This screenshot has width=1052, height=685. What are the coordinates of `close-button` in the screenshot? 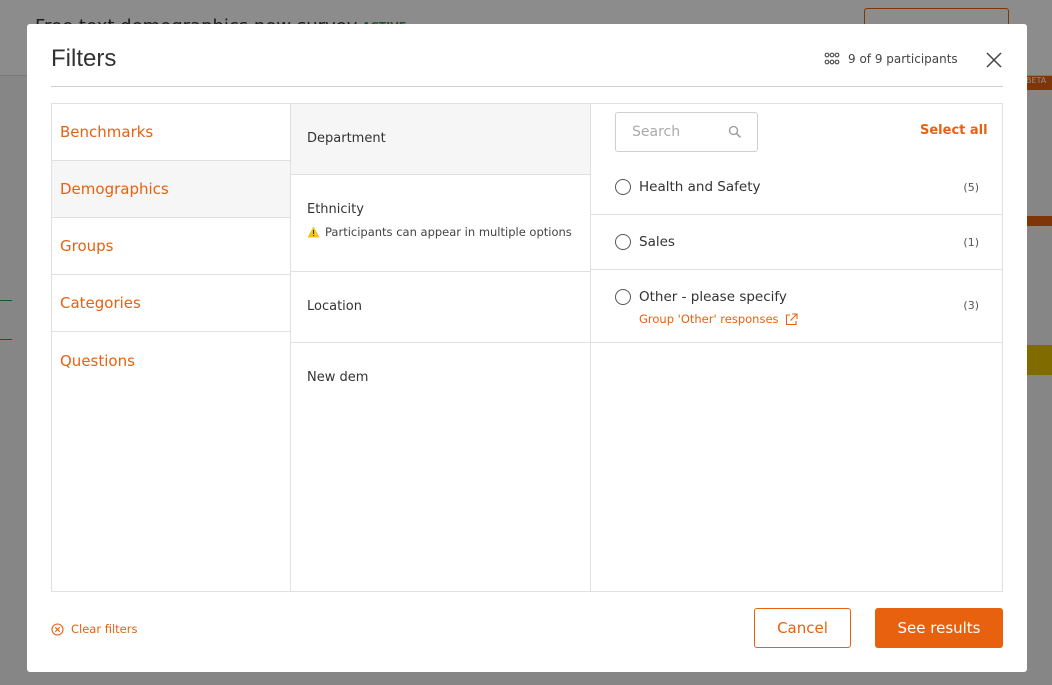 It's located at (994, 60).